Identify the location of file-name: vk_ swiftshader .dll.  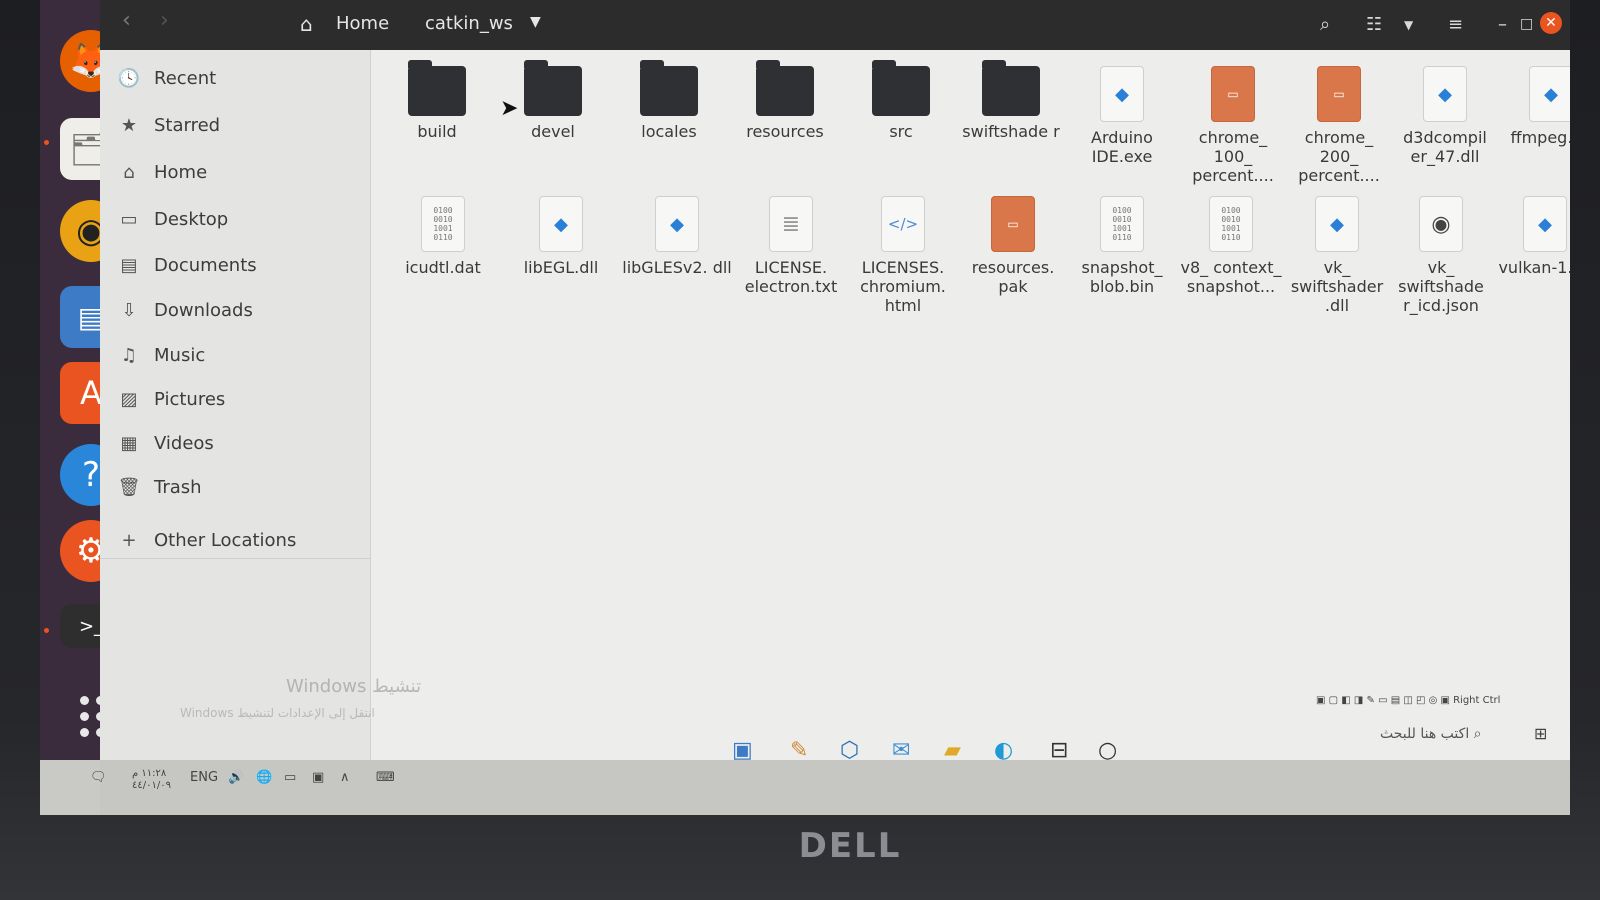
(1337, 286).